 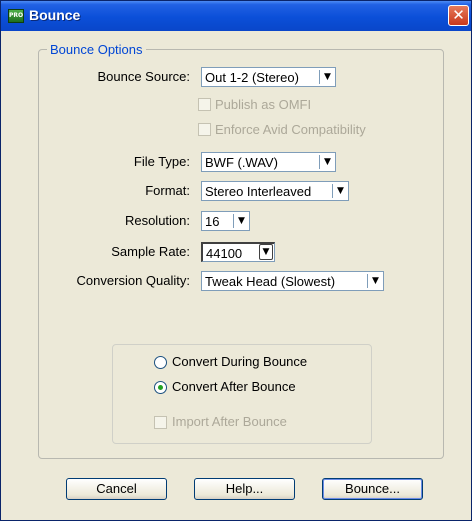 I want to click on sample-rate-value: 44100, so click(x=224, y=253).